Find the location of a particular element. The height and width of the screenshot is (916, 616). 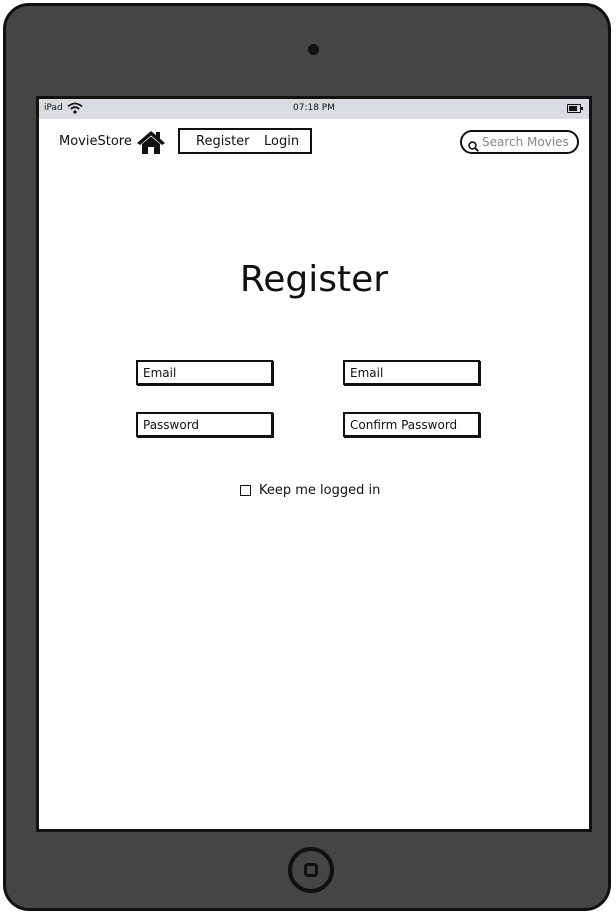

keep-logged-in-label: Keep me logged in is located at coordinates (320, 490).